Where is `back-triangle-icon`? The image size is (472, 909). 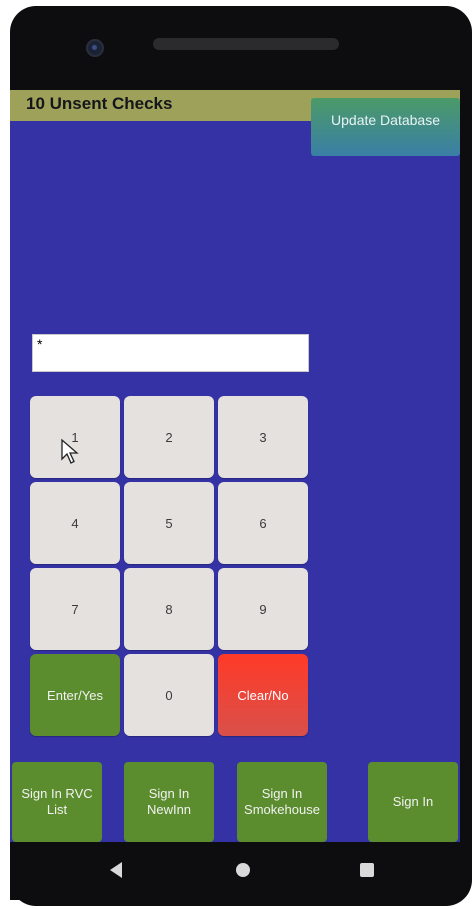
back-triangle-icon is located at coordinates (116, 870).